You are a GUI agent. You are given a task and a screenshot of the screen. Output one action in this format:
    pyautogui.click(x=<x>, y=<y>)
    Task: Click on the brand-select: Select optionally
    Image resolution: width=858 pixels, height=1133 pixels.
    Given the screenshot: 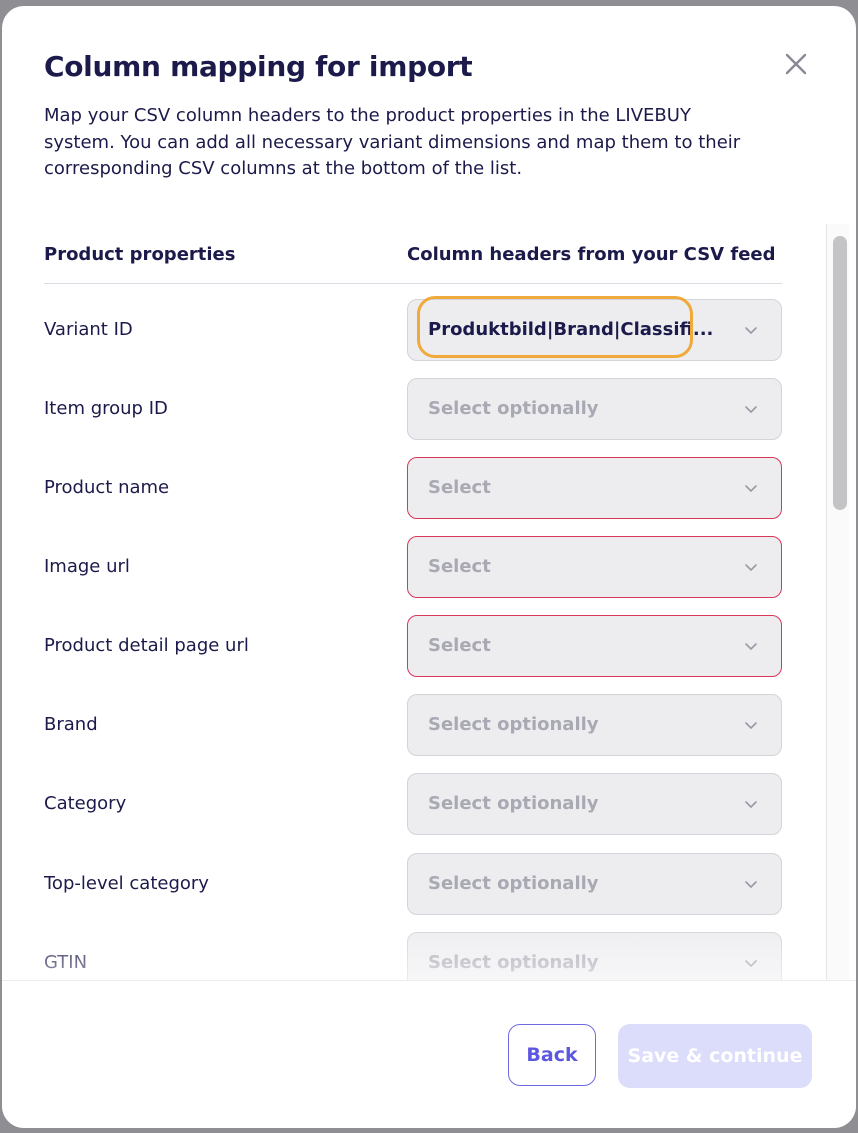 What is the action you would take?
    pyautogui.click(x=594, y=725)
    